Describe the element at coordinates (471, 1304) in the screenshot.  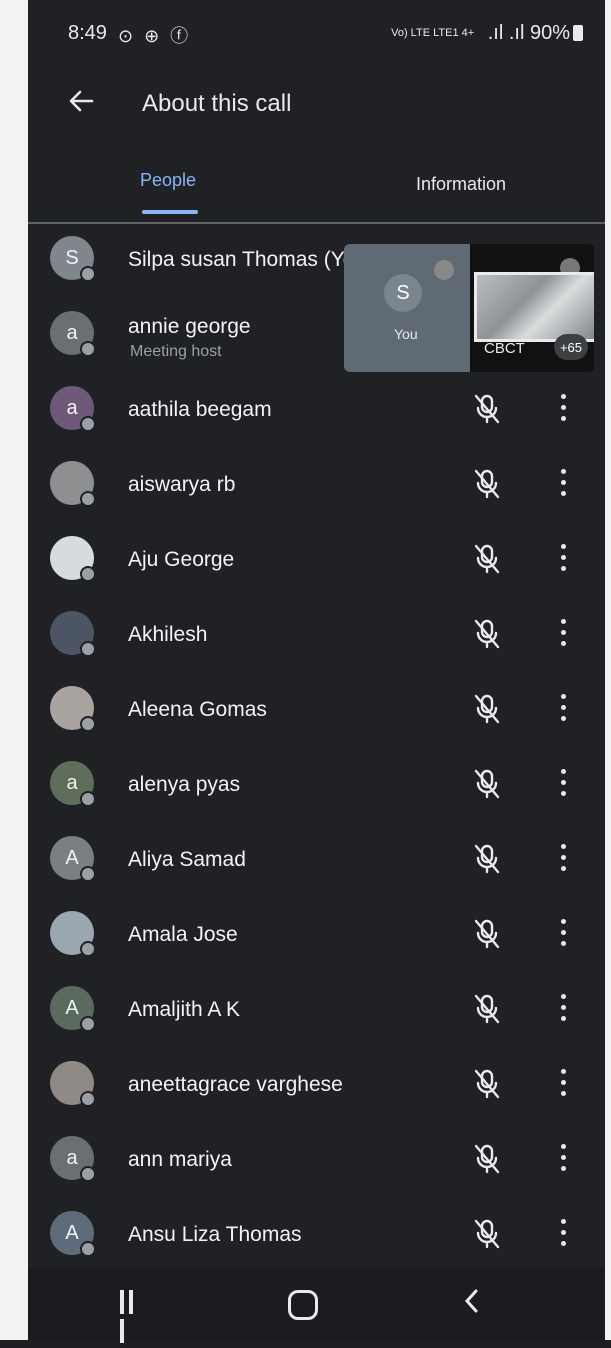
I see `nav-back-icon` at that location.